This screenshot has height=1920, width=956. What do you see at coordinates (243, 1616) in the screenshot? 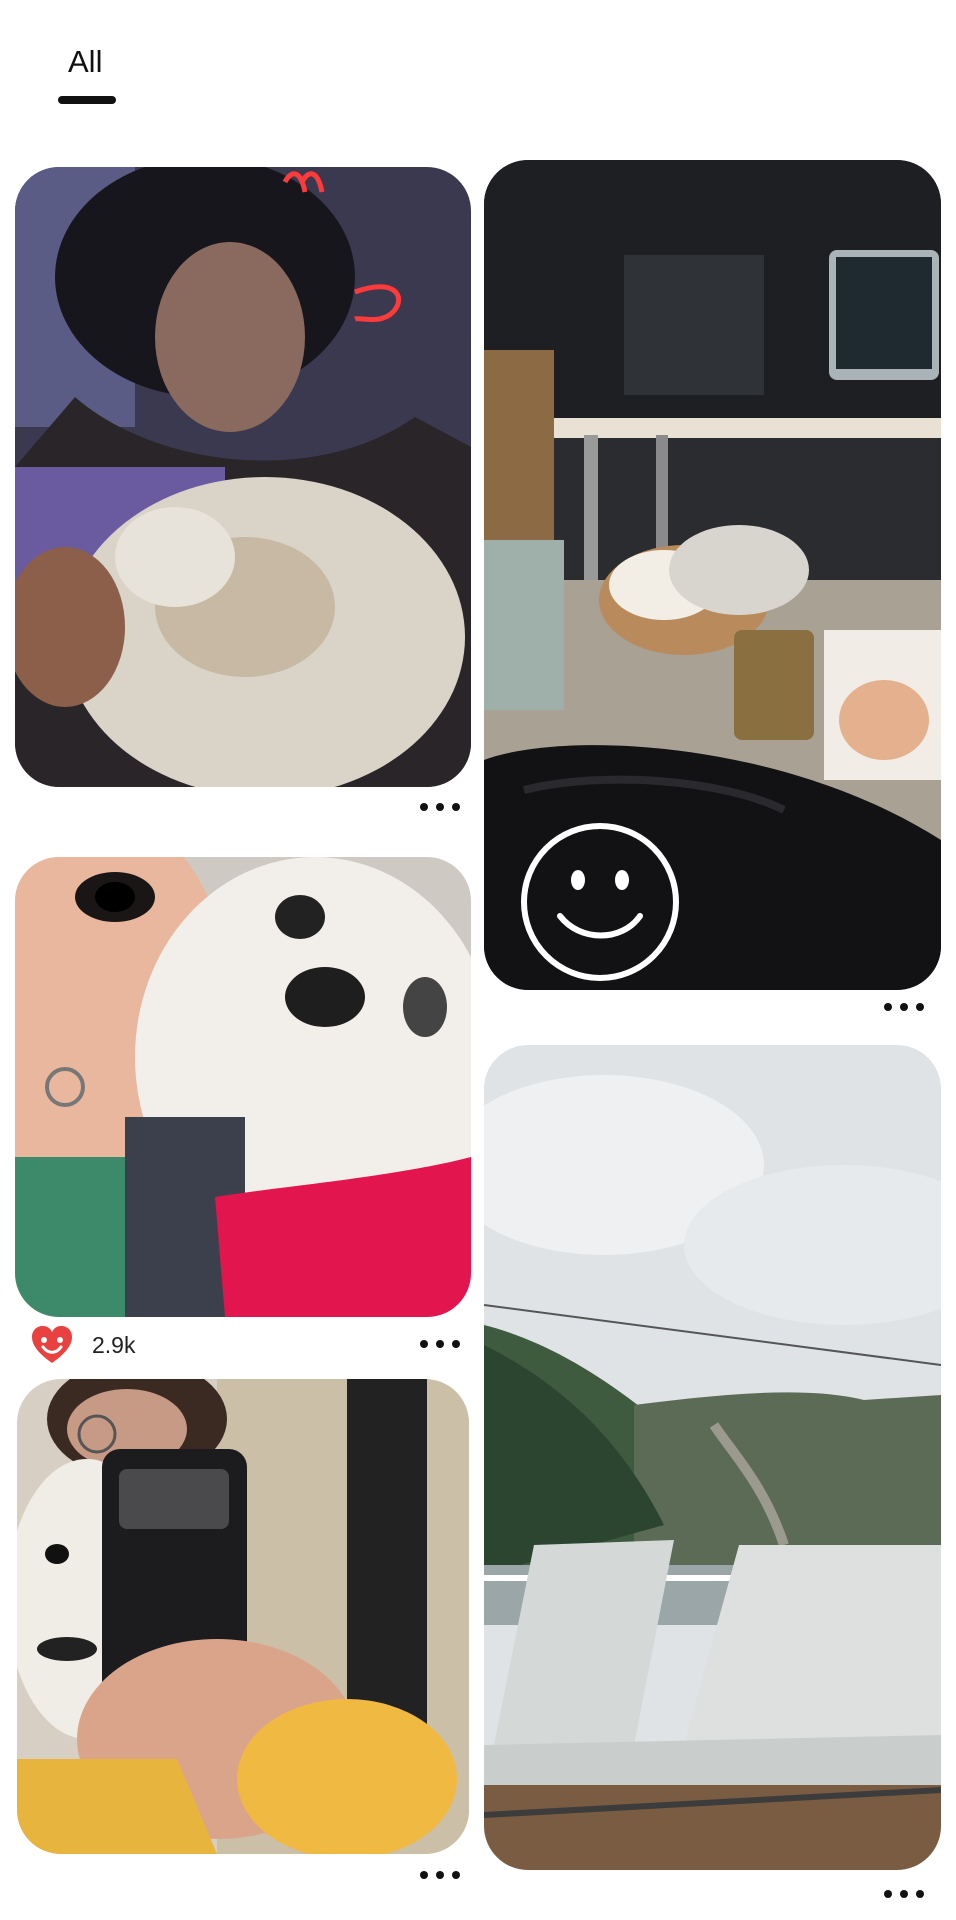
I see `pin-image-mirror-selfie-dog` at bounding box center [243, 1616].